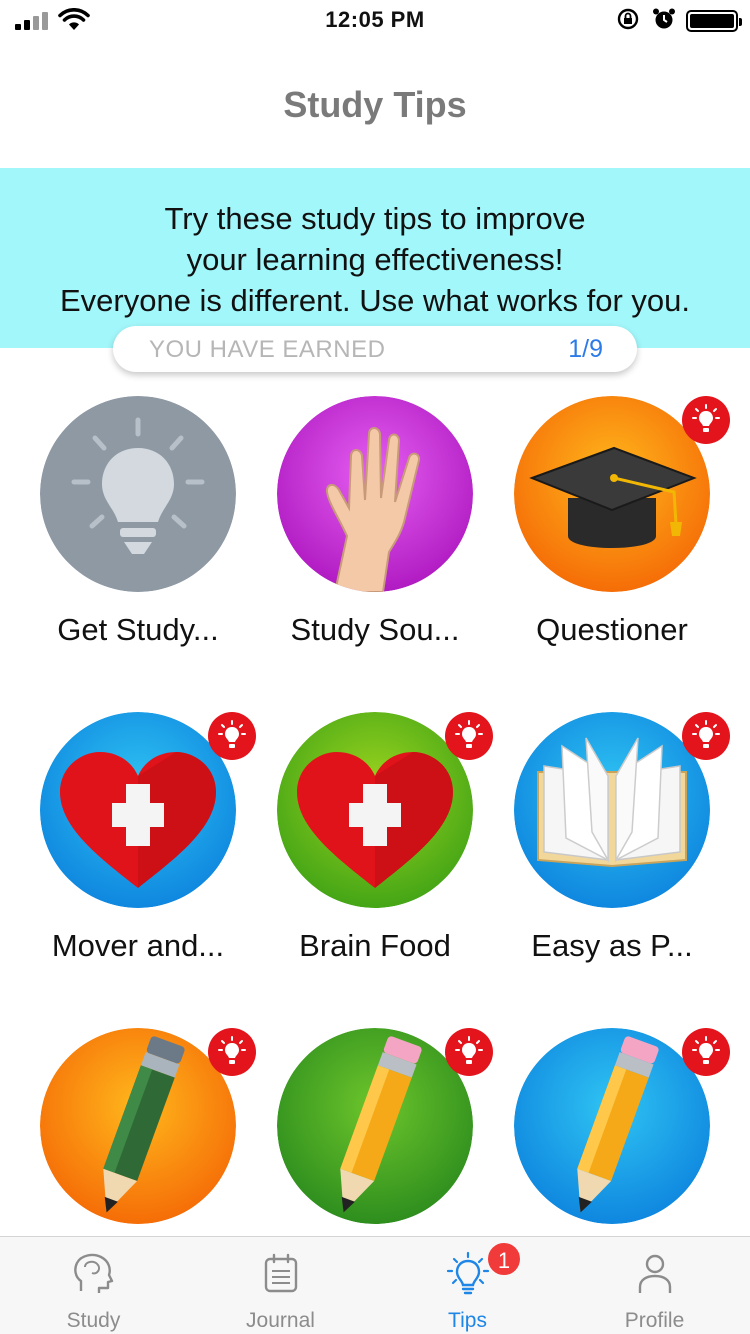 The image size is (750, 1334). I want to click on alarm-icon, so click(664, 18).